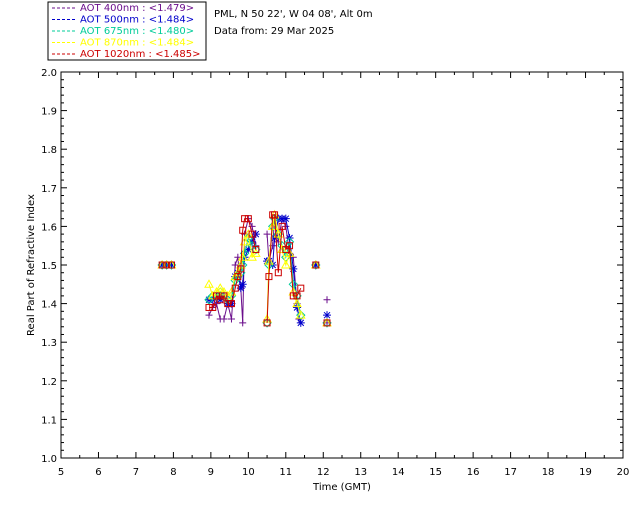  Describe the element at coordinates (360, 472) in the screenshot. I see `x-tick-label: 13` at that location.